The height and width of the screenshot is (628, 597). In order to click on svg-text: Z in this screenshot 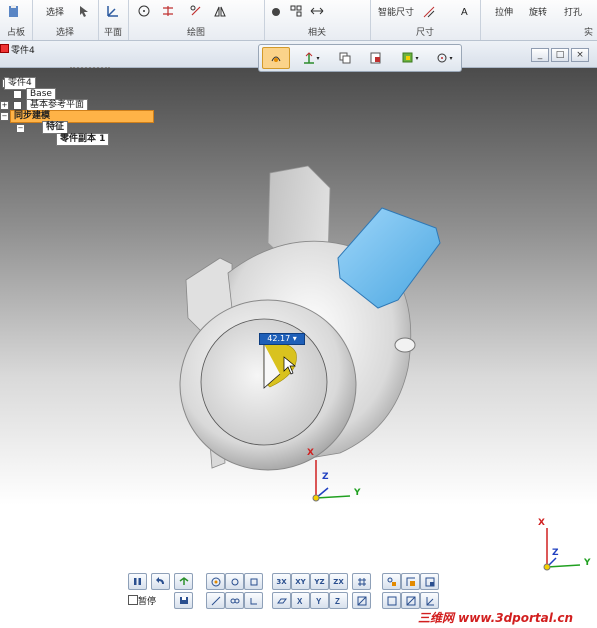, I will do `click(337, 601)`.